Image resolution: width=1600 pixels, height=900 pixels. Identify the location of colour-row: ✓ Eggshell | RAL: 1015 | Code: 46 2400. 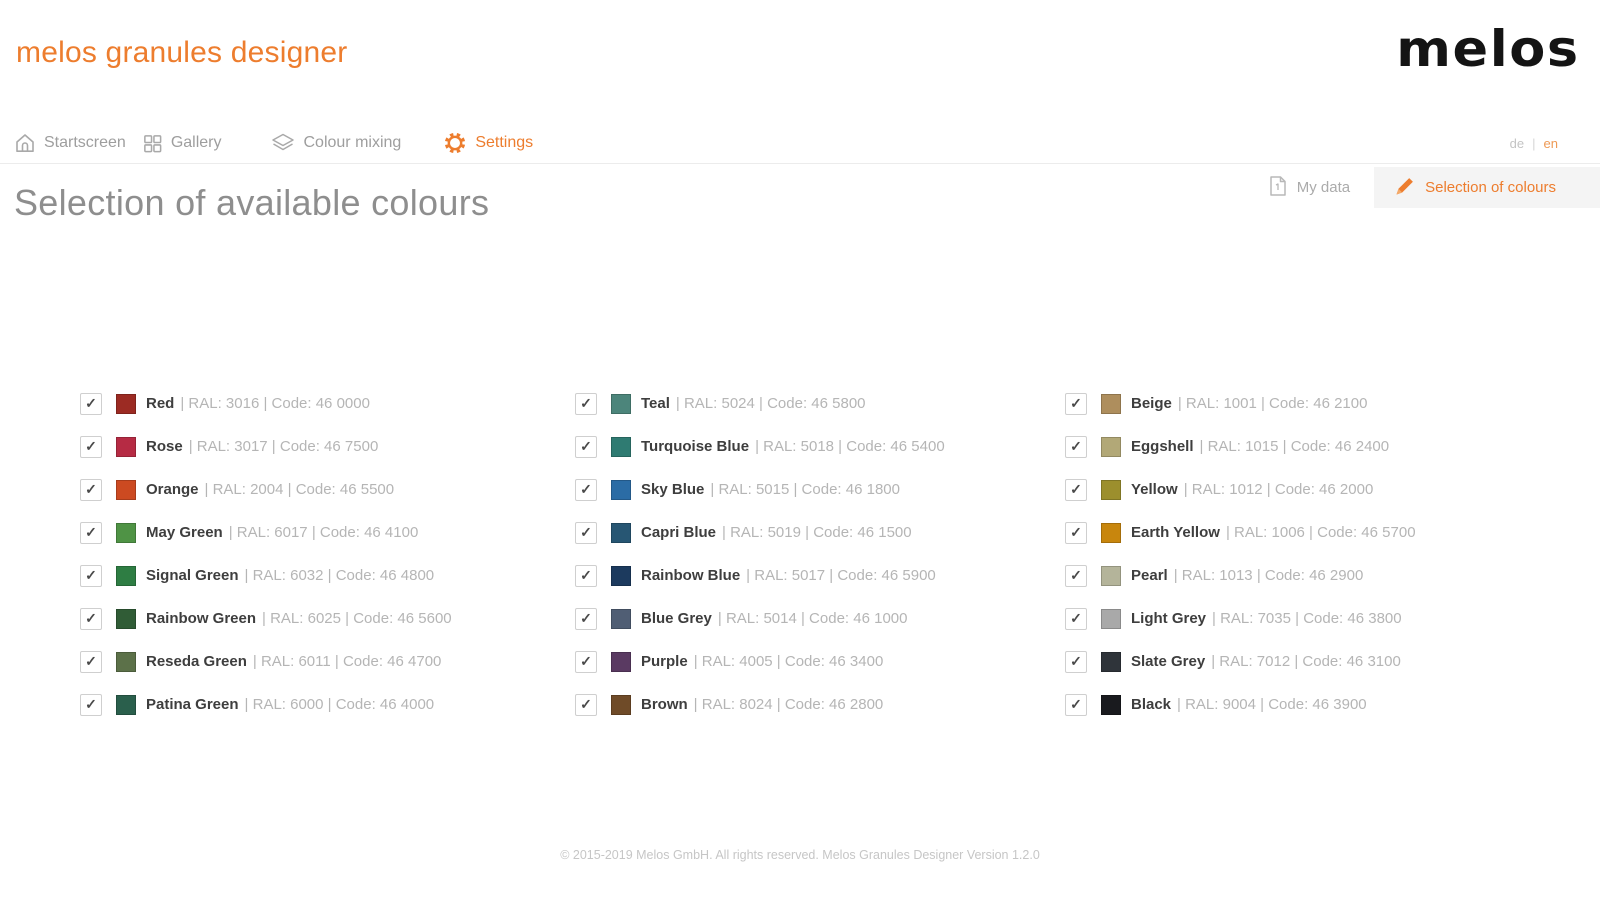
(1240, 446).